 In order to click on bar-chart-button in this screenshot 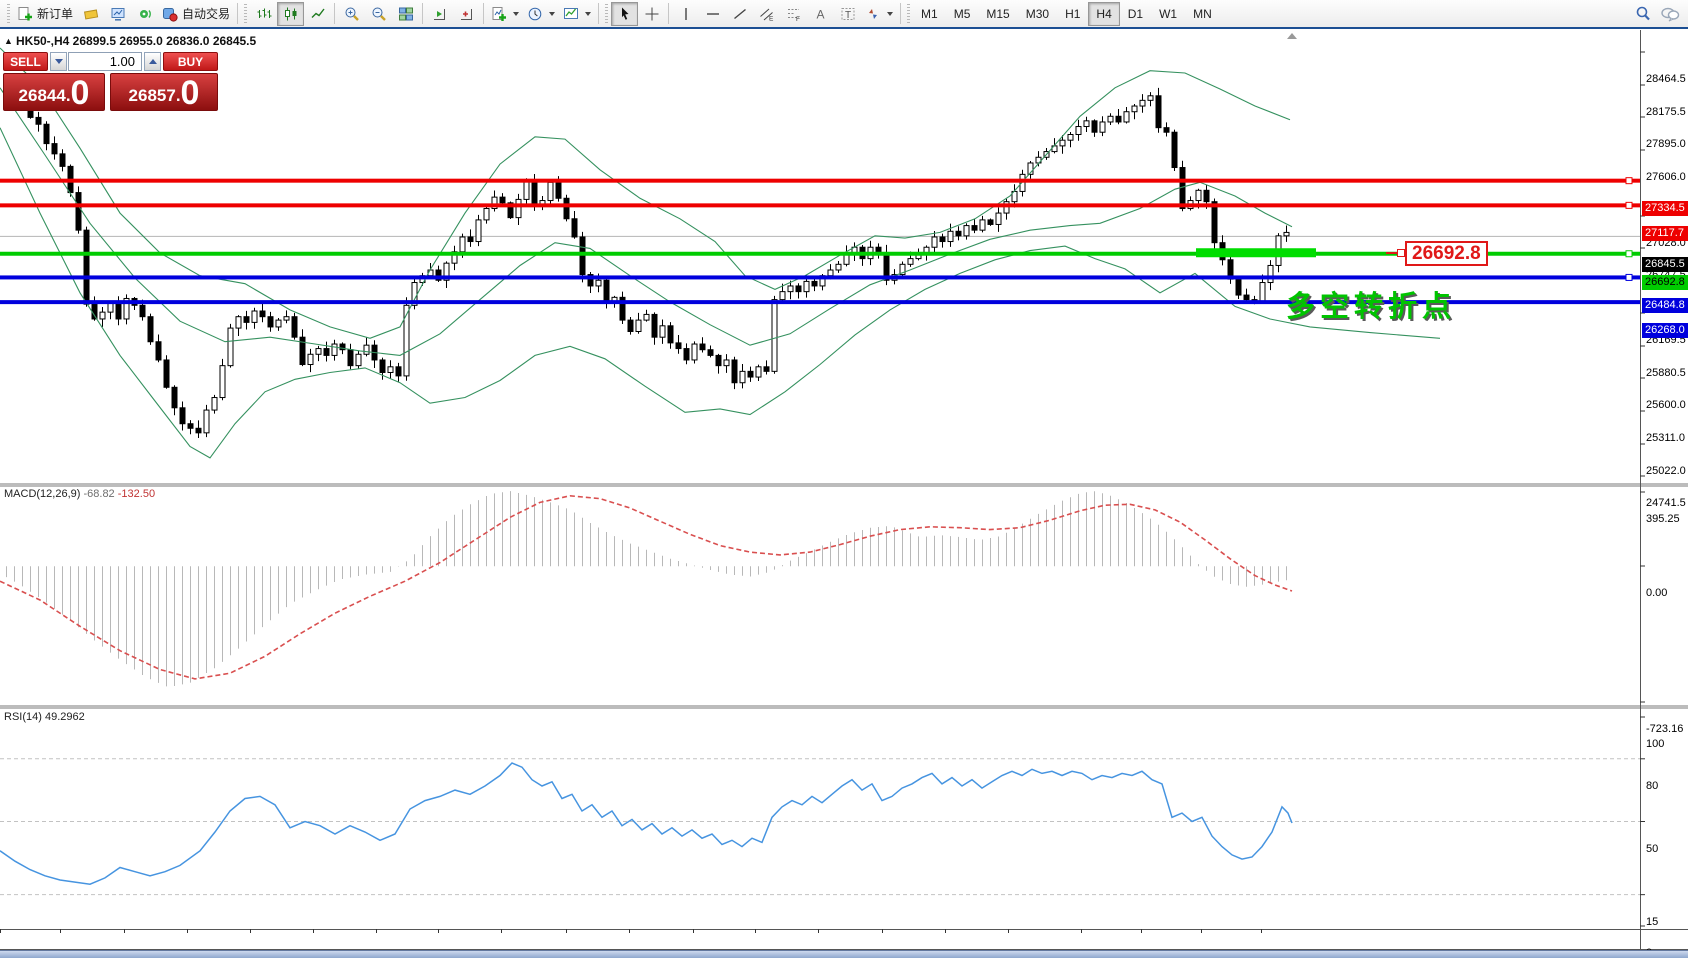, I will do `click(263, 14)`.